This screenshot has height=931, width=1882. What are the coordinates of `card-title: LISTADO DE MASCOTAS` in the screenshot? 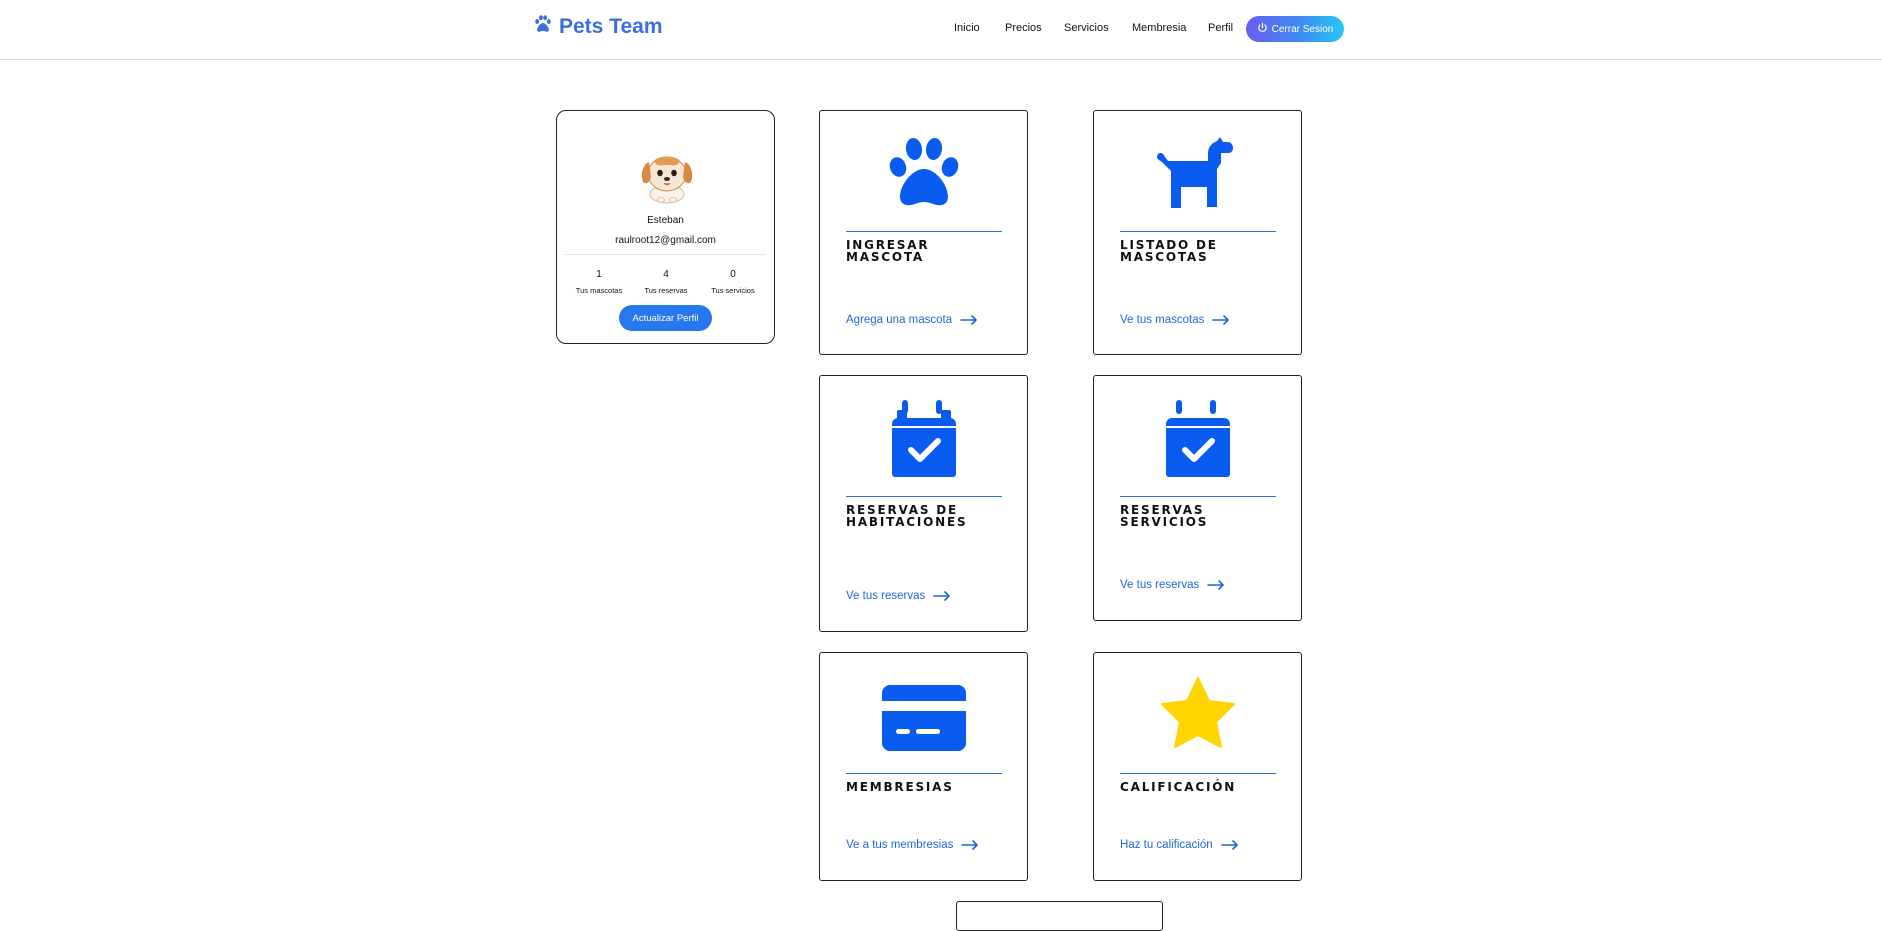 It's located at (1169, 251).